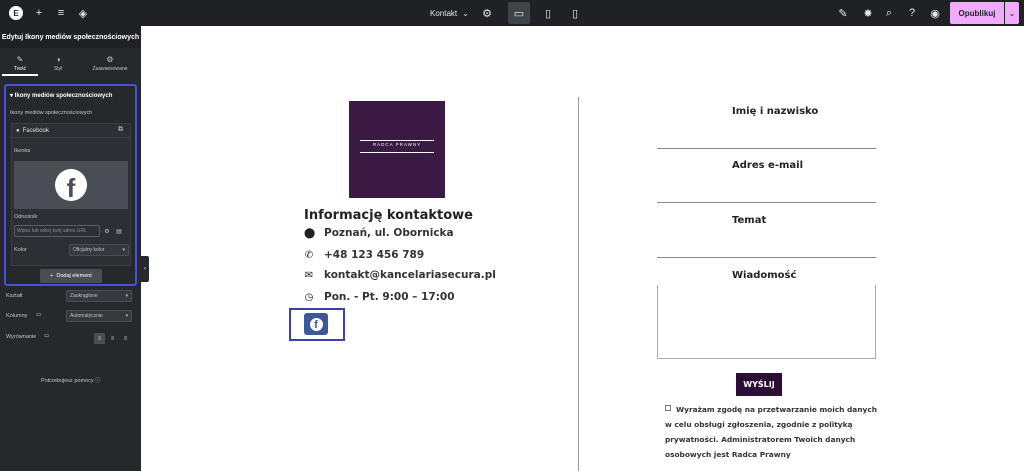  What do you see at coordinates (389, 297) in the screenshot?
I see `hours-text: Pon. - Pt. 9:00 – 17:00` at bounding box center [389, 297].